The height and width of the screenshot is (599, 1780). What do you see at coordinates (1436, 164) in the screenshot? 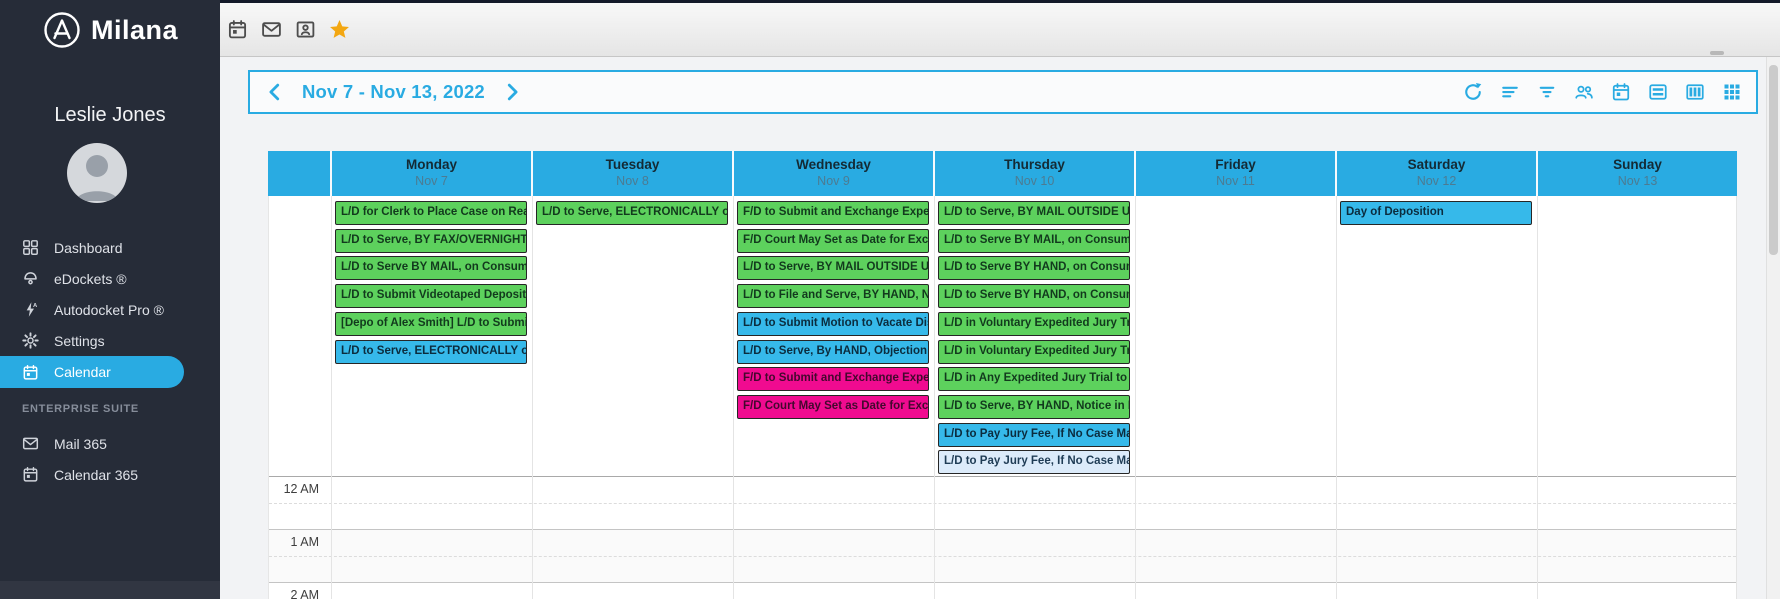
I see `day-name: Saturday` at bounding box center [1436, 164].